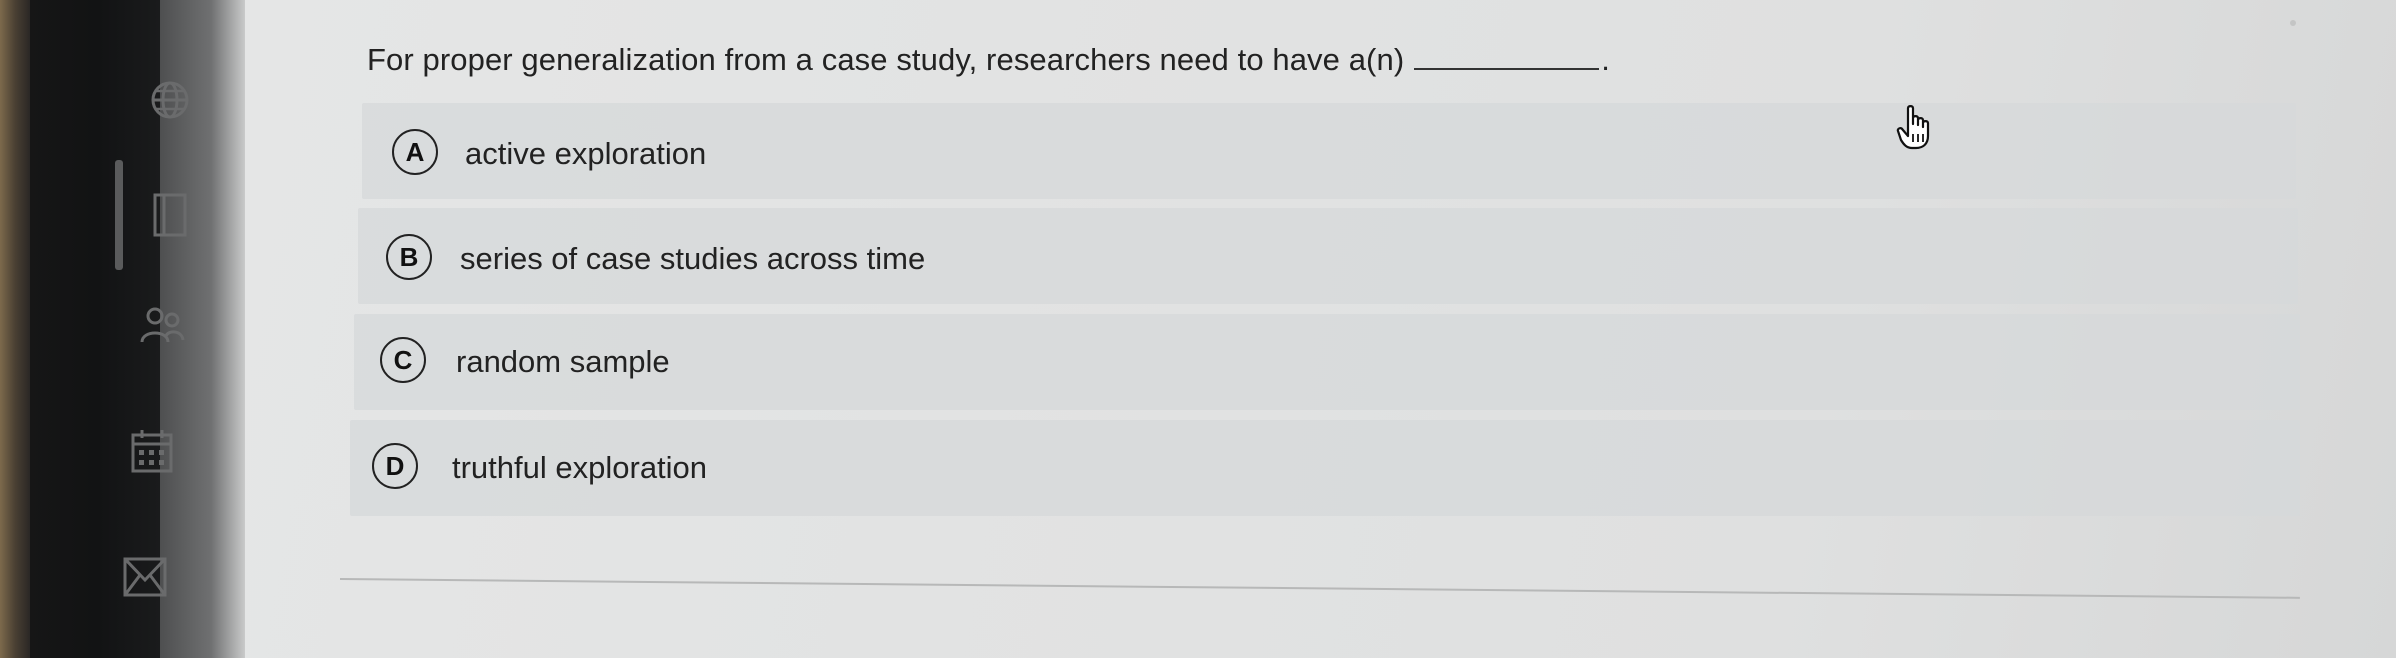  I want to click on hand-pointer-icon, so click(1913, 127).